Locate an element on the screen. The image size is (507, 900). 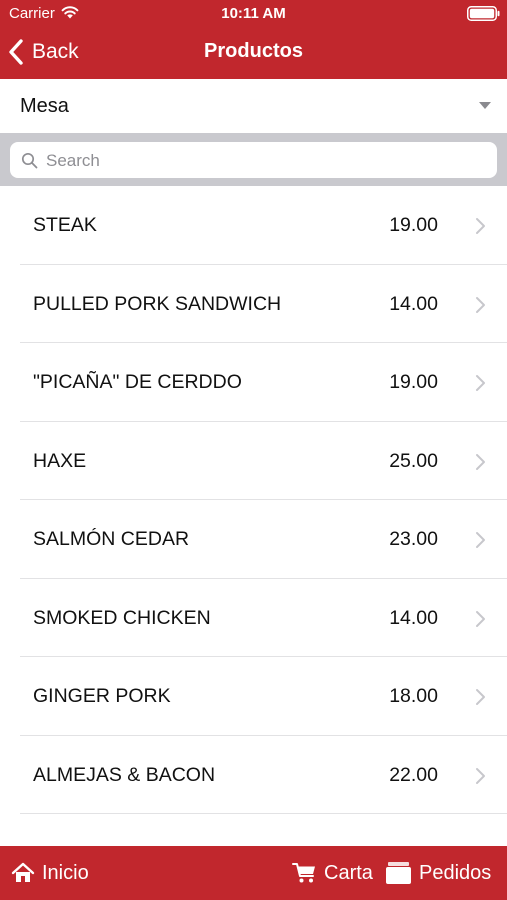
tab-pedidos: Pedidos is located at coordinates (438, 873).